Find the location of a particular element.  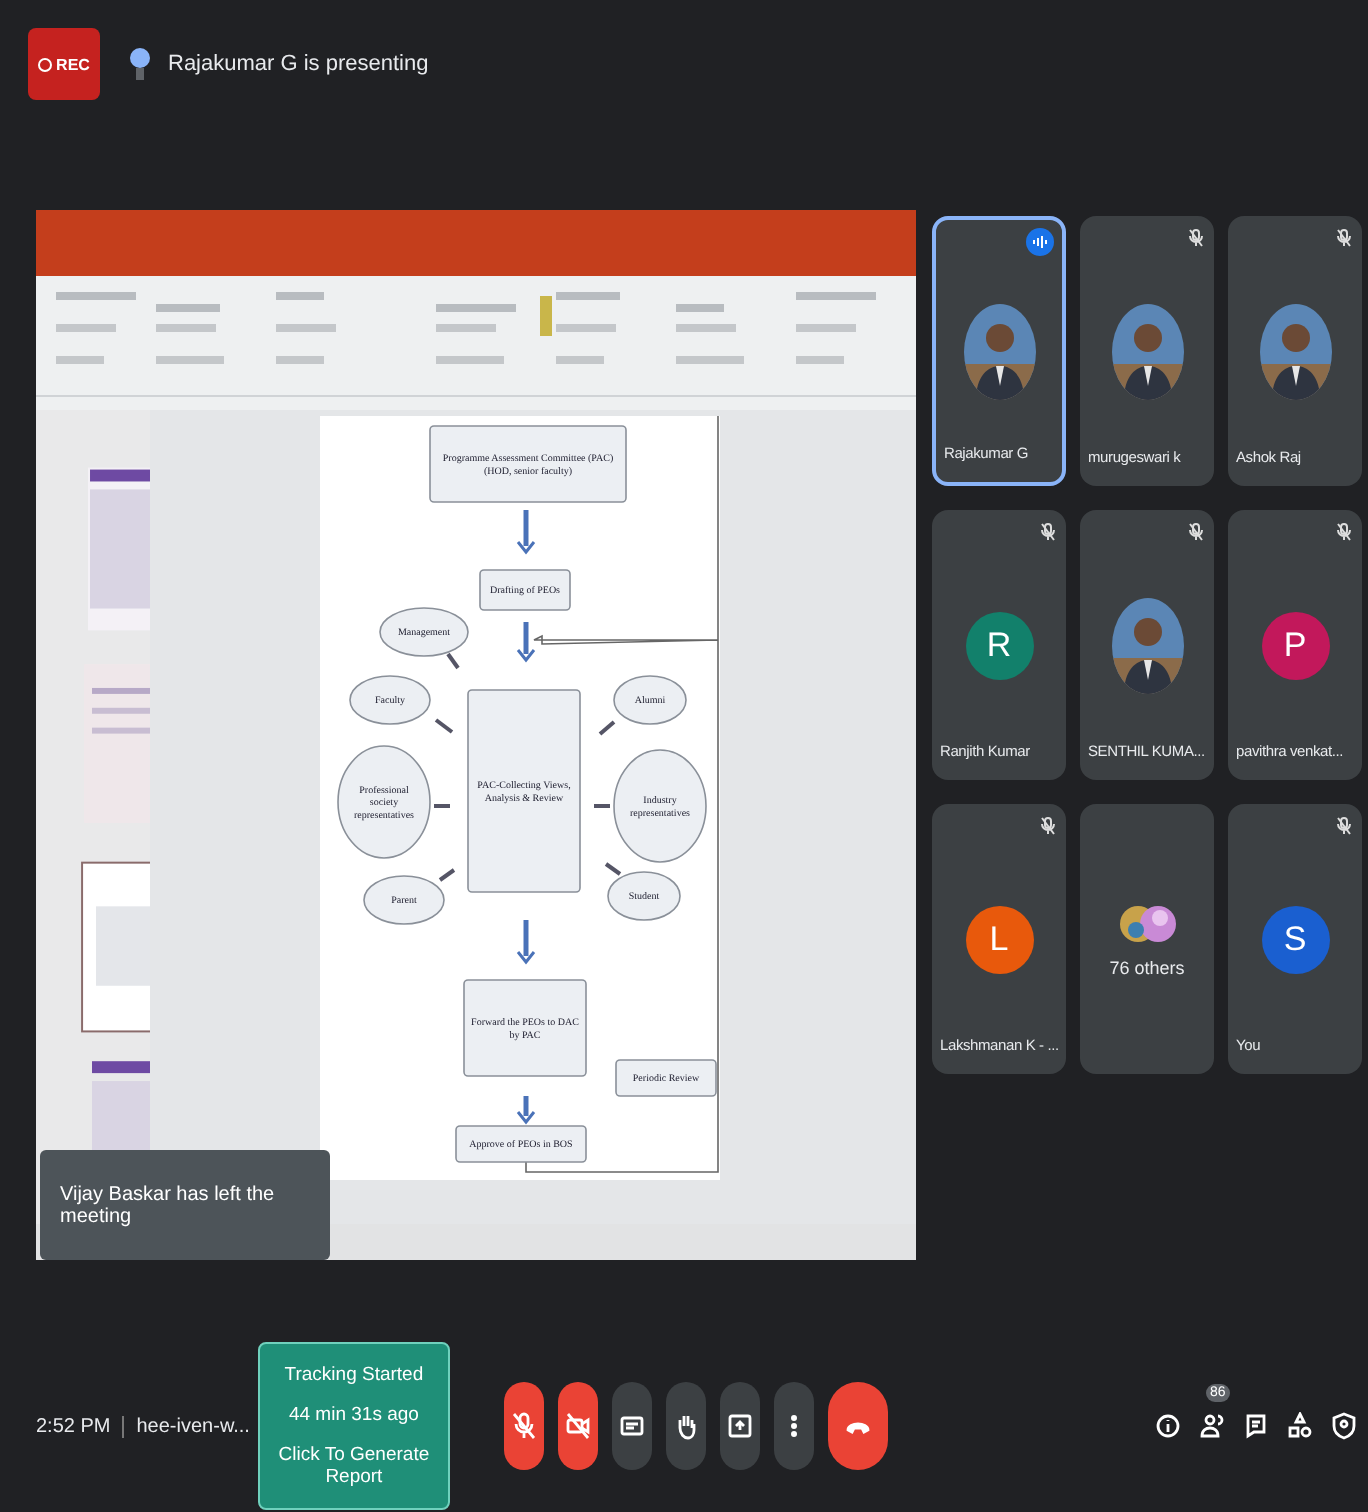

info-button is located at coordinates (1168, 1426).